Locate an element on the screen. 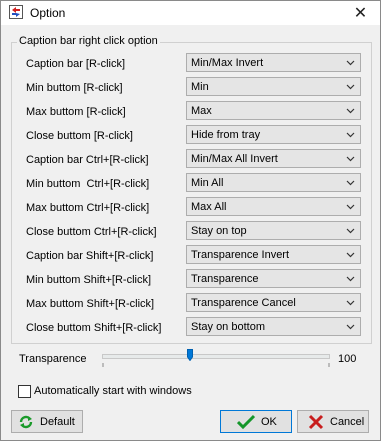 This screenshot has width=381, height=441. select-value: Stay on top is located at coordinates (219, 231).